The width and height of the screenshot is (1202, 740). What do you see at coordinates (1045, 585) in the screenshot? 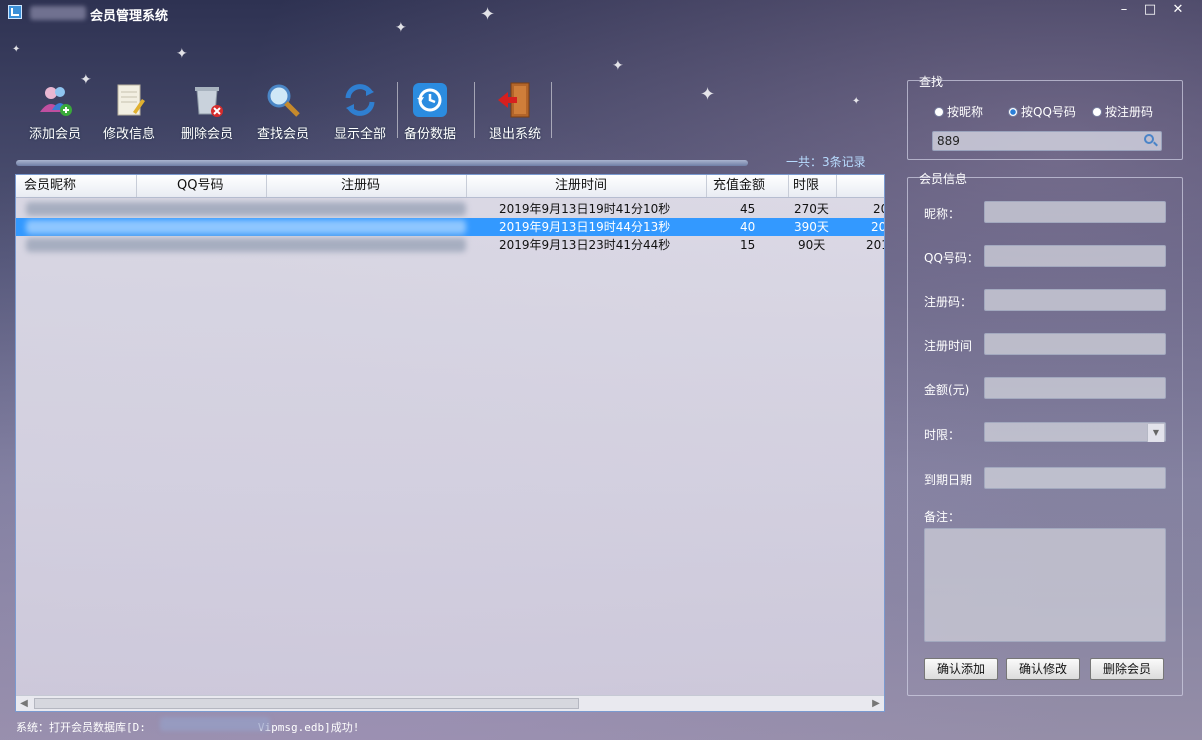
I see `remark-textarea` at bounding box center [1045, 585].